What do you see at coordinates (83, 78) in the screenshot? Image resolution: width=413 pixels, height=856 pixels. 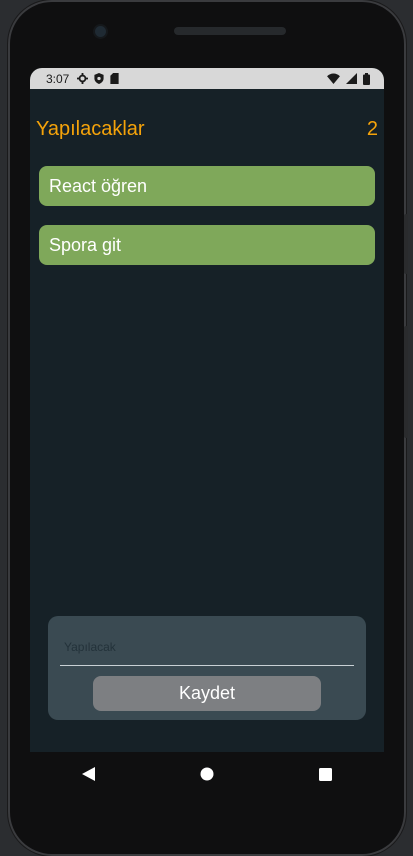 I see `gear-icon` at bounding box center [83, 78].